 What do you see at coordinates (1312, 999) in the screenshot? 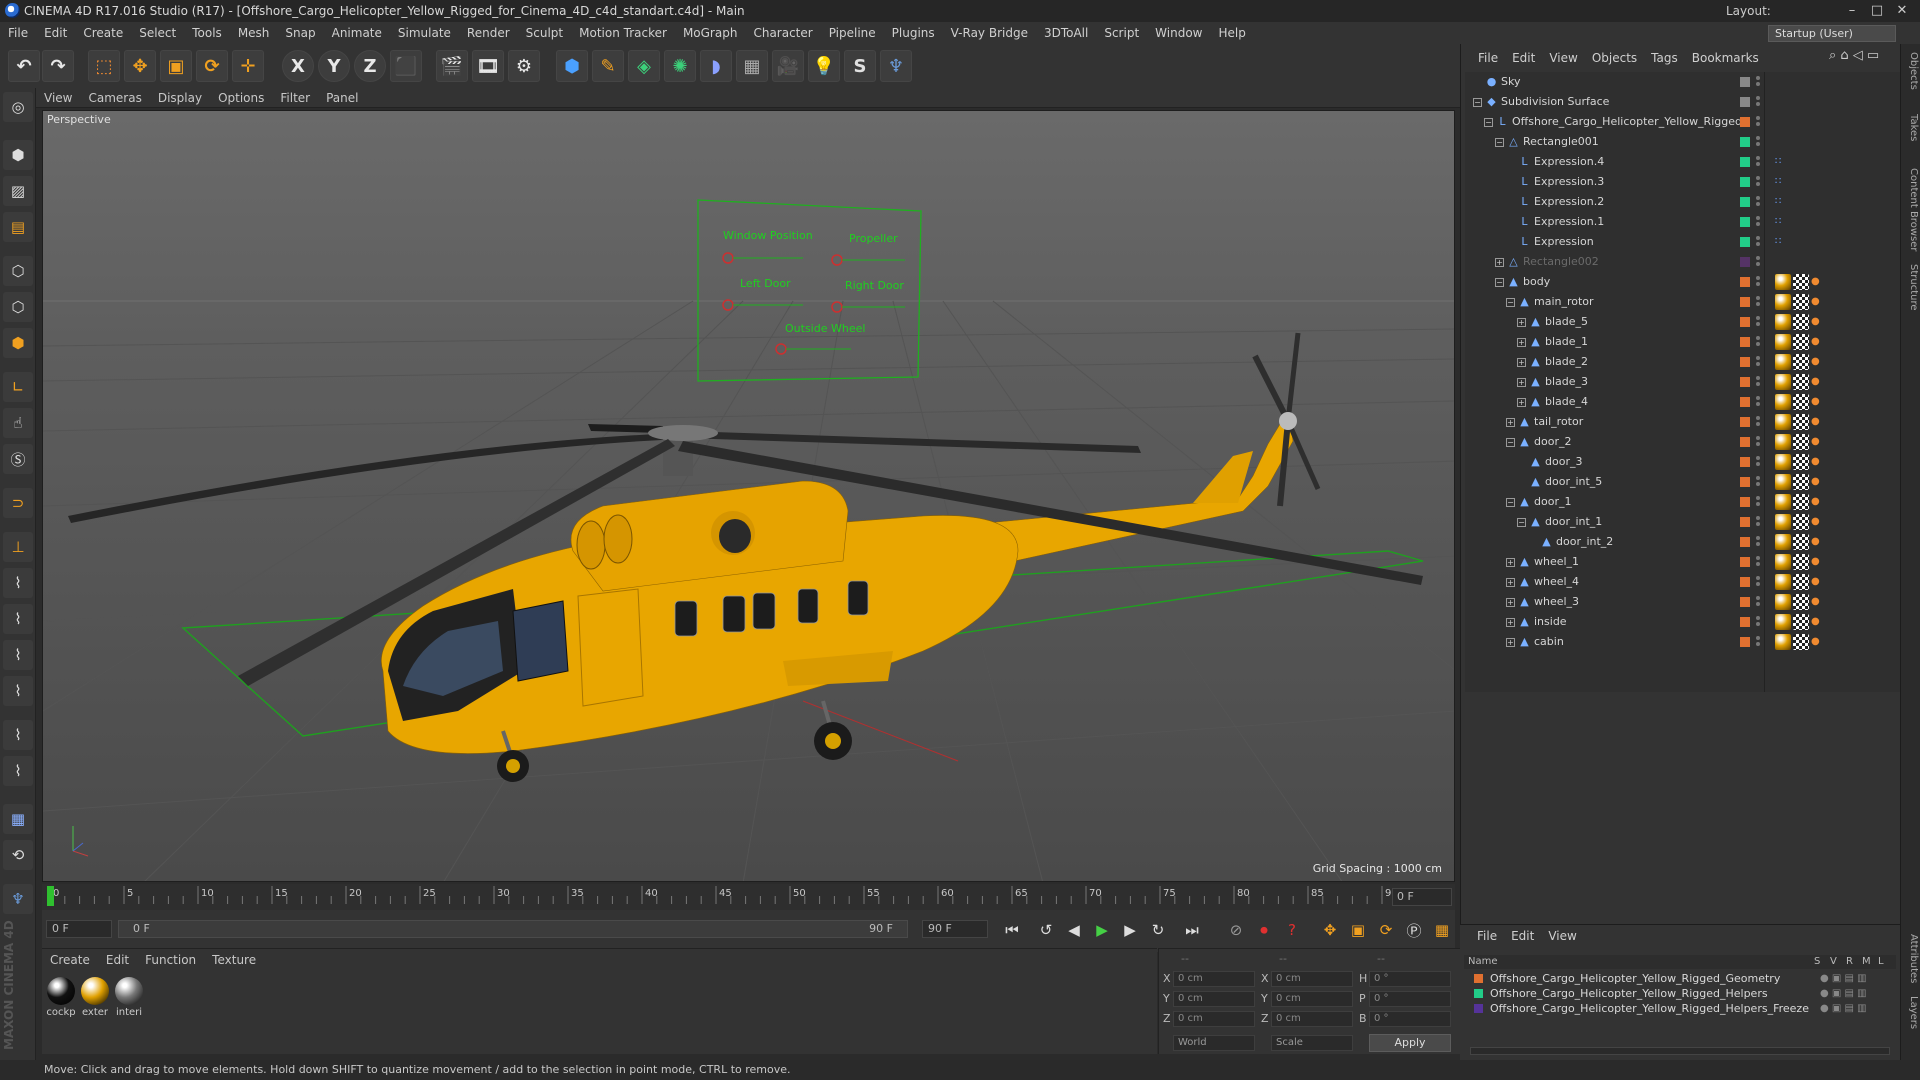
I see `size-field: 0 cm` at bounding box center [1312, 999].